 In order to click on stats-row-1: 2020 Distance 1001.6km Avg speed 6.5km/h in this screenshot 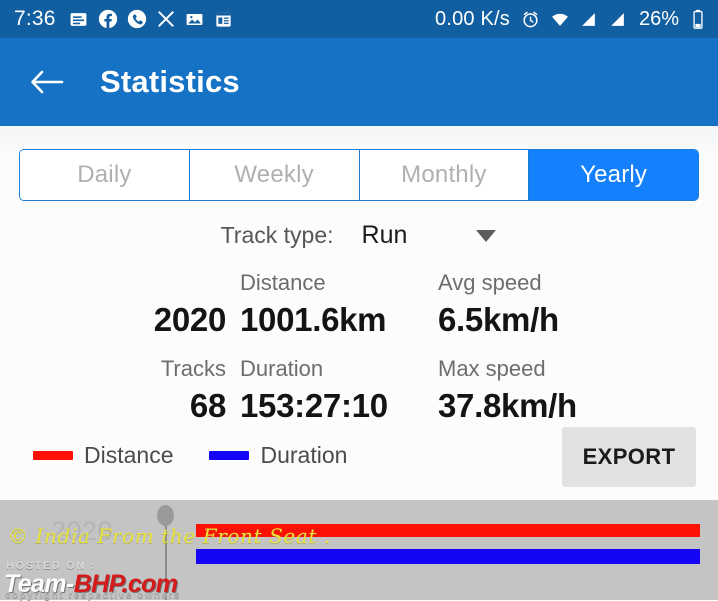, I will do `click(359, 305)`.